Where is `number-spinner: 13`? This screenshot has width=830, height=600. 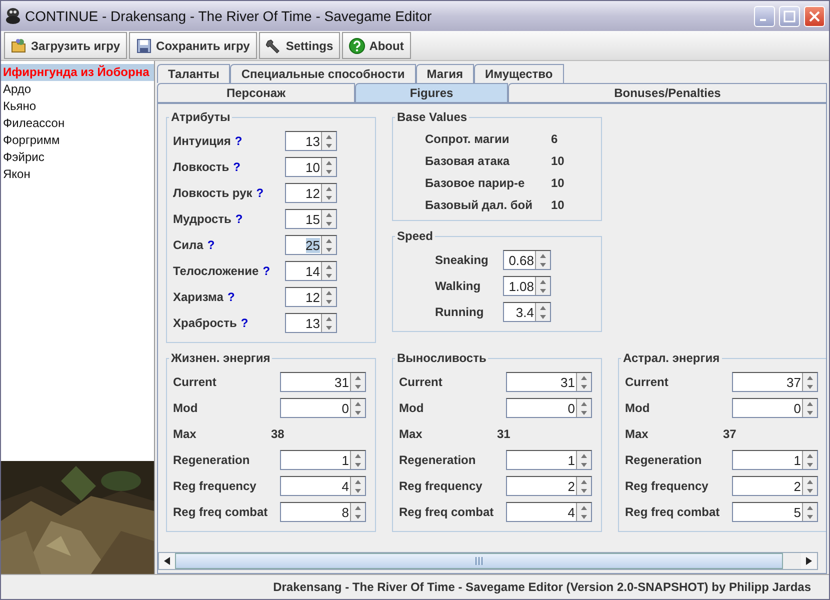 number-spinner: 13 is located at coordinates (311, 323).